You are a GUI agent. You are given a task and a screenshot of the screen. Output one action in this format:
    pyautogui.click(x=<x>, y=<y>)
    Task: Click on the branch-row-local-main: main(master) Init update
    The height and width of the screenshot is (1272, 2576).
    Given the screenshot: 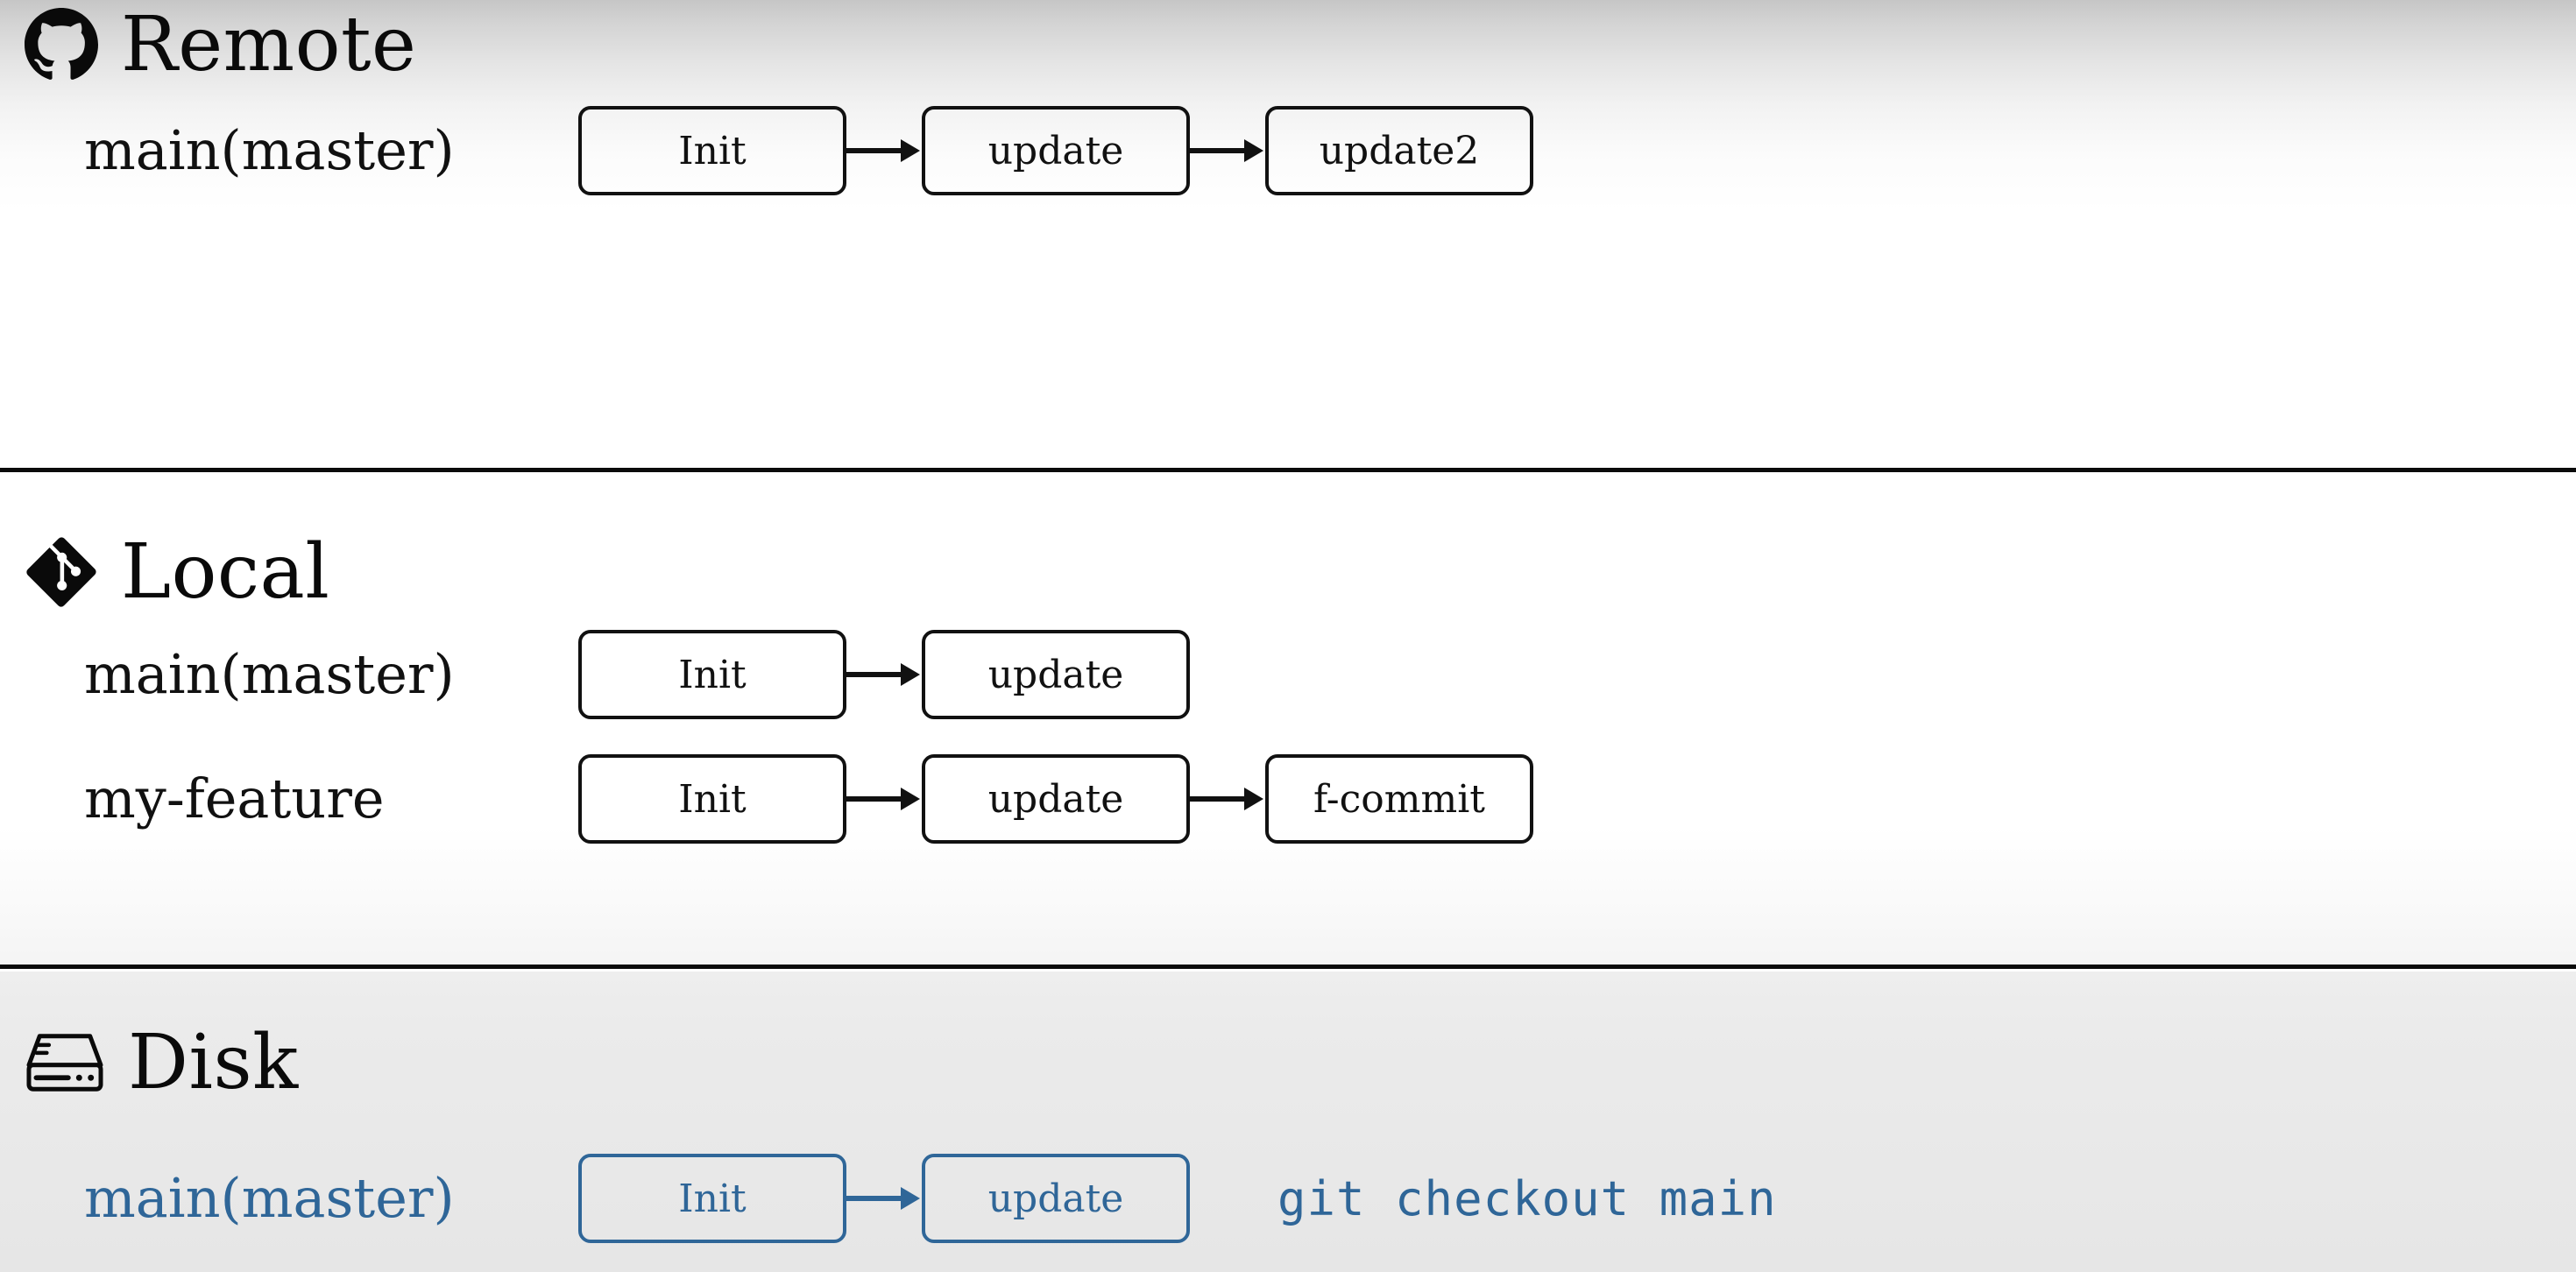 What is the action you would take?
    pyautogui.click(x=595, y=674)
    